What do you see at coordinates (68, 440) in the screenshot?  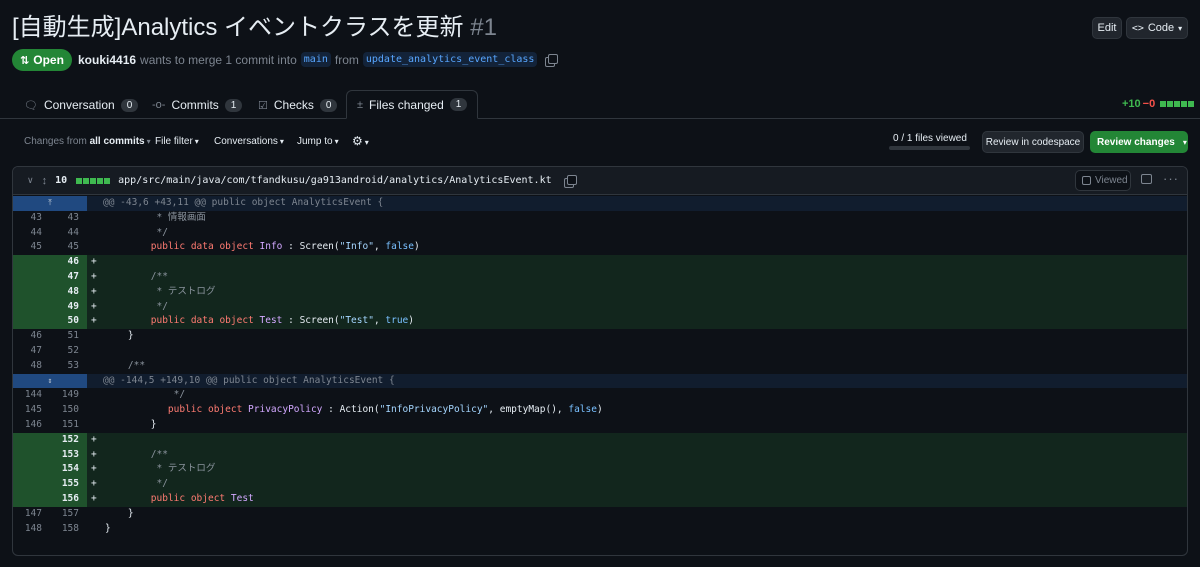 I see `new-line-number: 152` at bounding box center [68, 440].